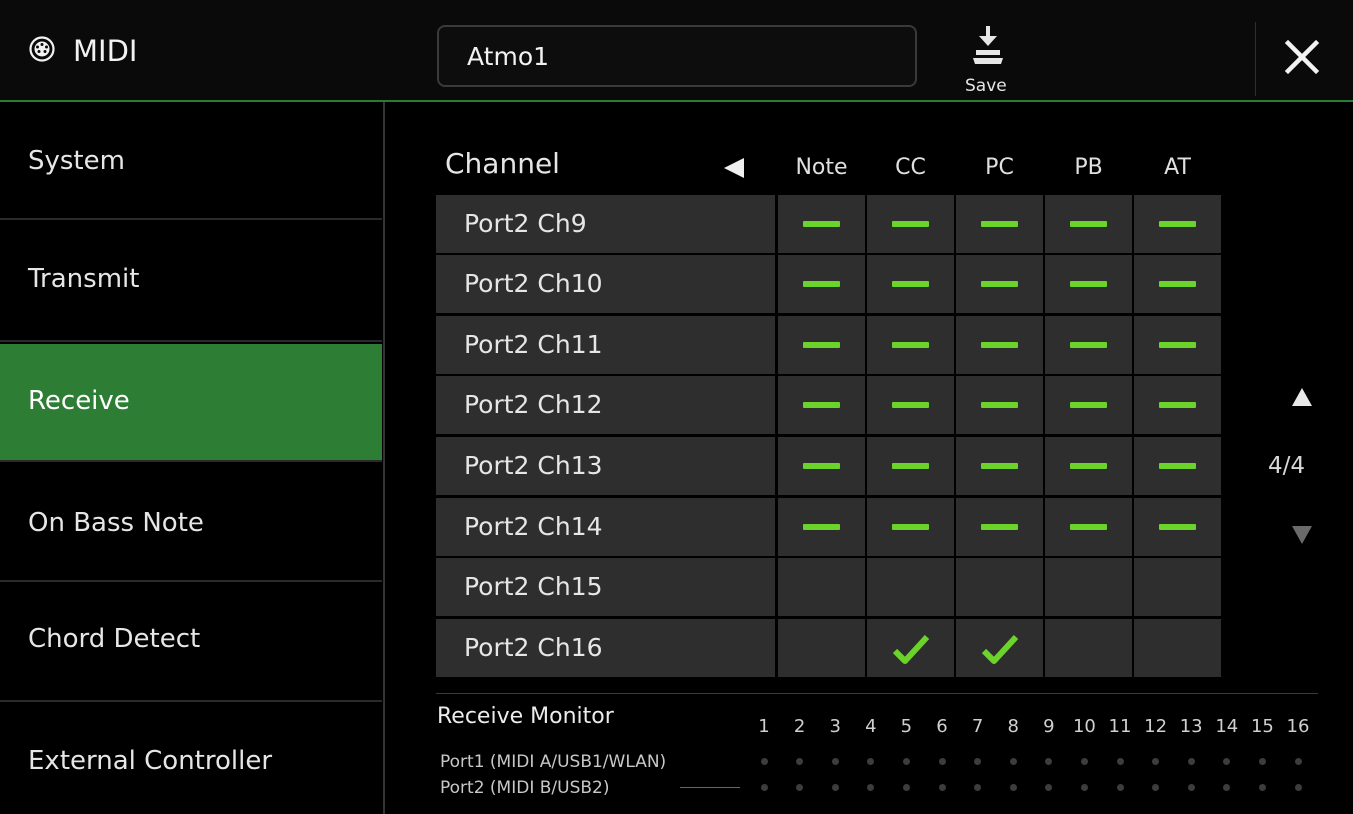  What do you see at coordinates (605, 405) in the screenshot?
I see `row-label: Port2 Ch12` at bounding box center [605, 405].